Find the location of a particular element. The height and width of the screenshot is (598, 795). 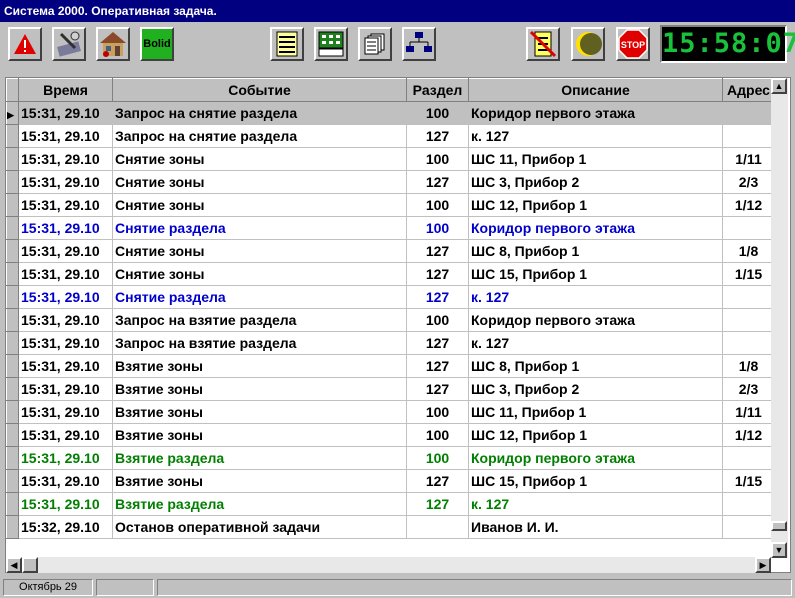

night-mode-button is located at coordinates (588, 44).